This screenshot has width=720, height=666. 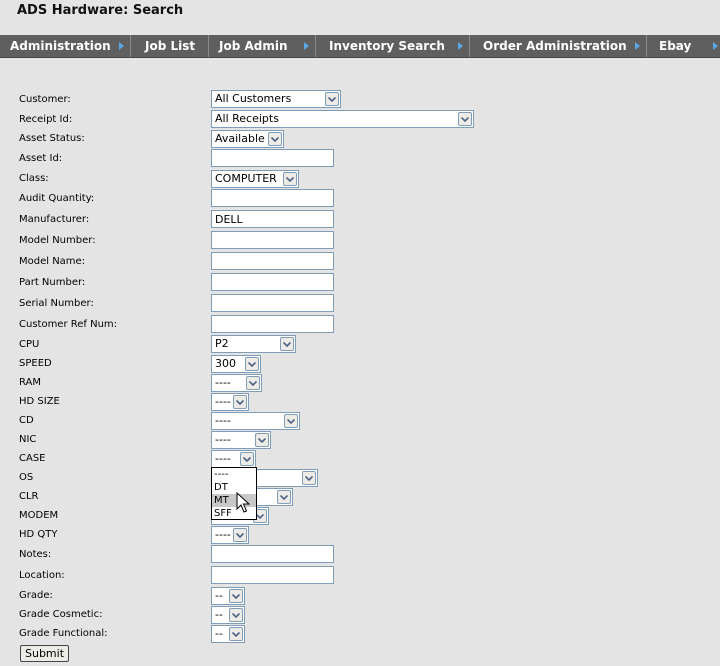 I want to click on receipt-id-select: All Receipts, so click(x=342, y=119).